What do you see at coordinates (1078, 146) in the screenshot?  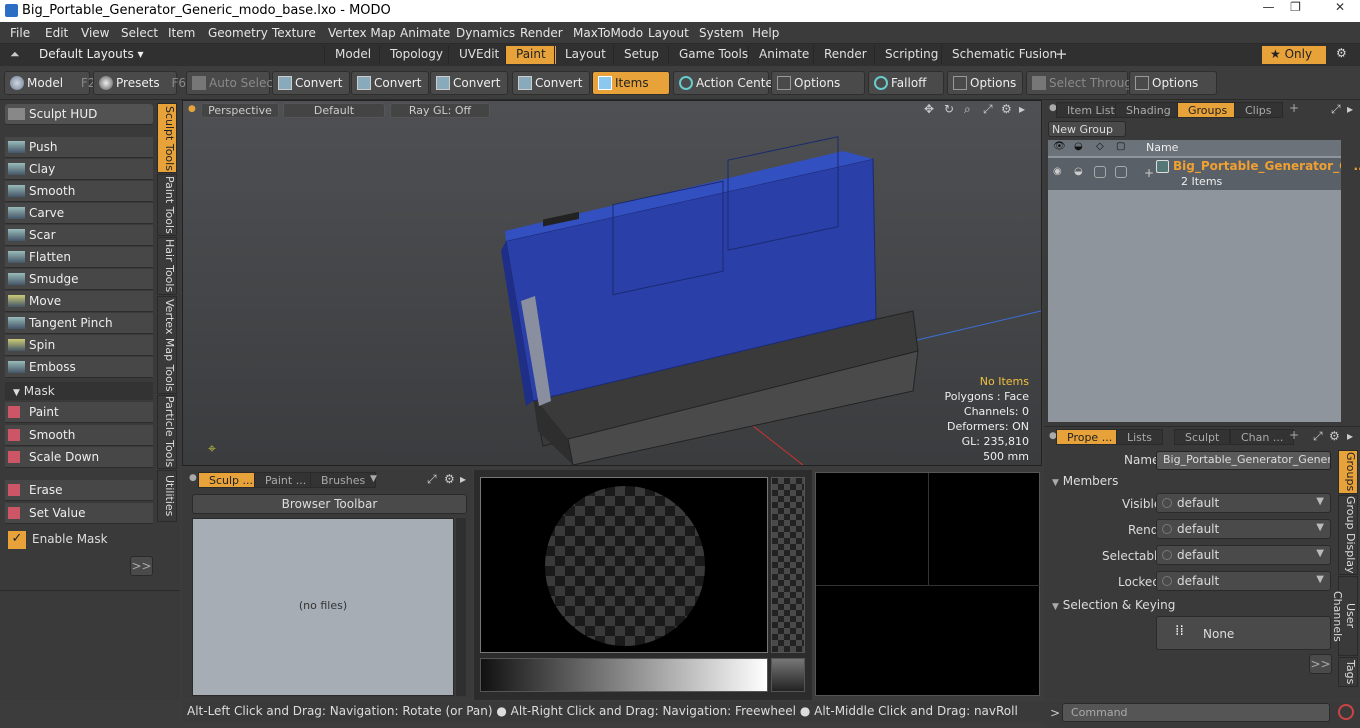 I see `render-column-icon: ◒` at bounding box center [1078, 146].